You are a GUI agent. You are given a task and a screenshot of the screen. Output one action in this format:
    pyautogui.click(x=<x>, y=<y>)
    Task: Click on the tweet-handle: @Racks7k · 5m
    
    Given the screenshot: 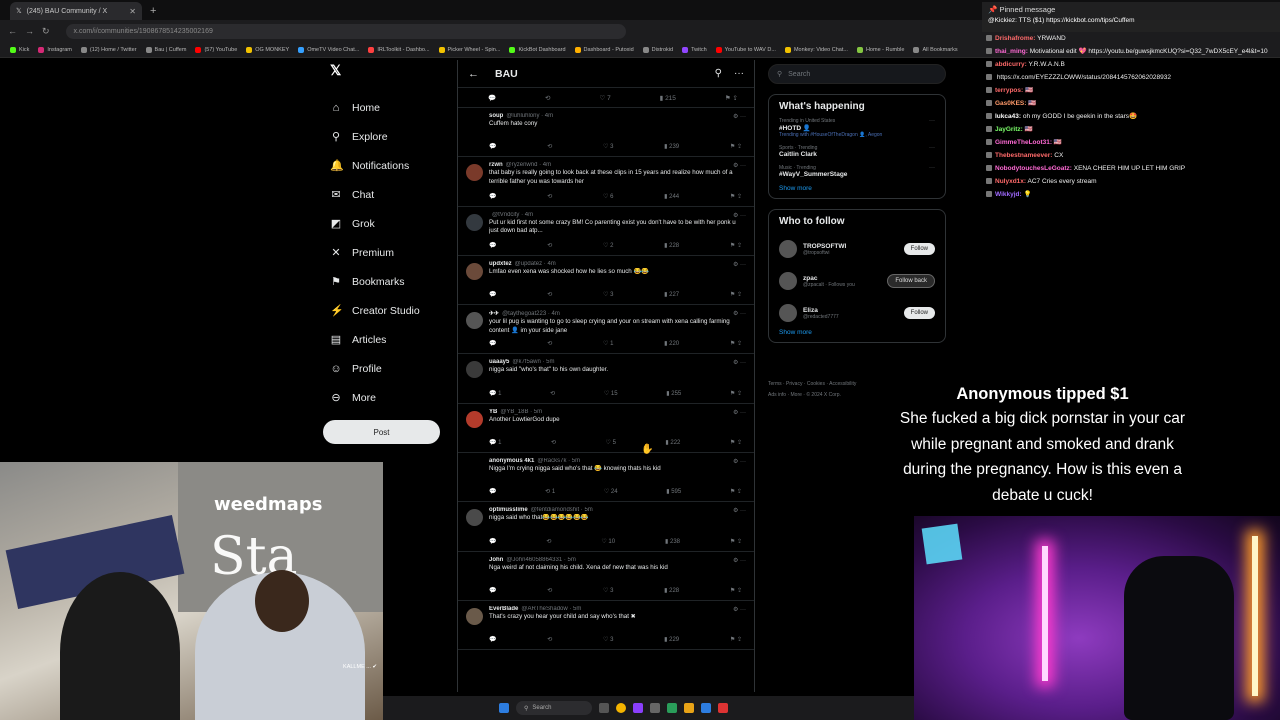 What is the action you would take?
    pyautogui.click(x=558, y=461)
    